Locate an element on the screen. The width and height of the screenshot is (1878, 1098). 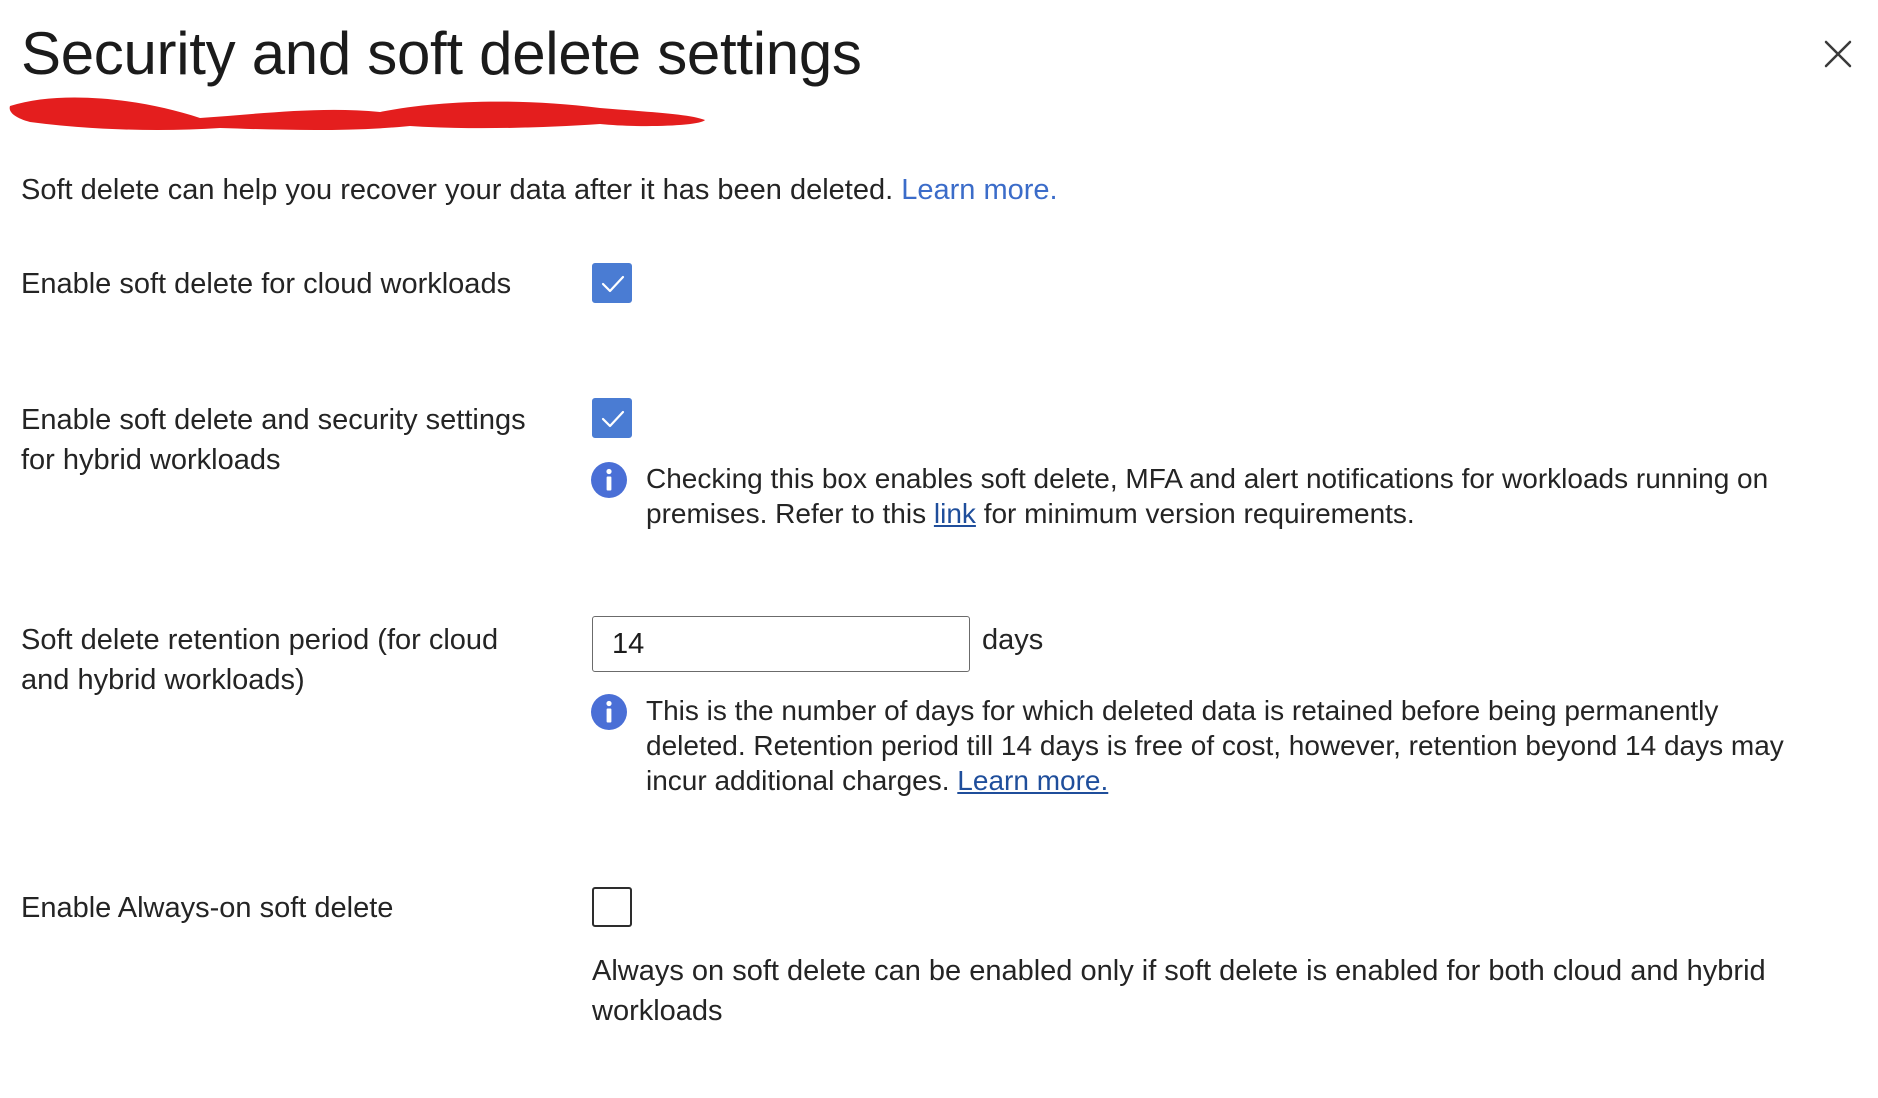
hybrid-soft-delete-checkbox is located at coordinates (612, 418).